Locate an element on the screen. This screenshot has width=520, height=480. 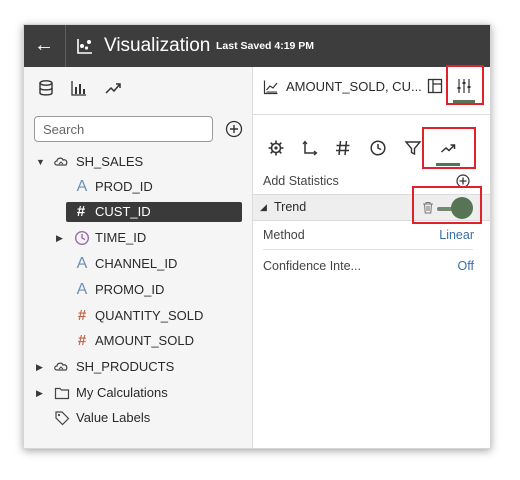
tree-item-sh-sales: ▼ SH_SALES is located at coordinates (136, 162).